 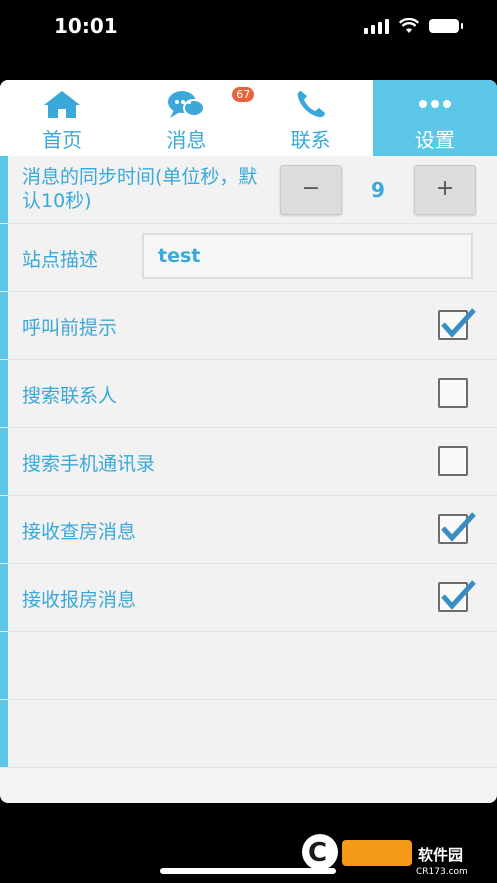 What do you see at coordinates (186, 140) in the screenshot?
I see `tab-messages-label: 消息` at bounding box center [186, 140].